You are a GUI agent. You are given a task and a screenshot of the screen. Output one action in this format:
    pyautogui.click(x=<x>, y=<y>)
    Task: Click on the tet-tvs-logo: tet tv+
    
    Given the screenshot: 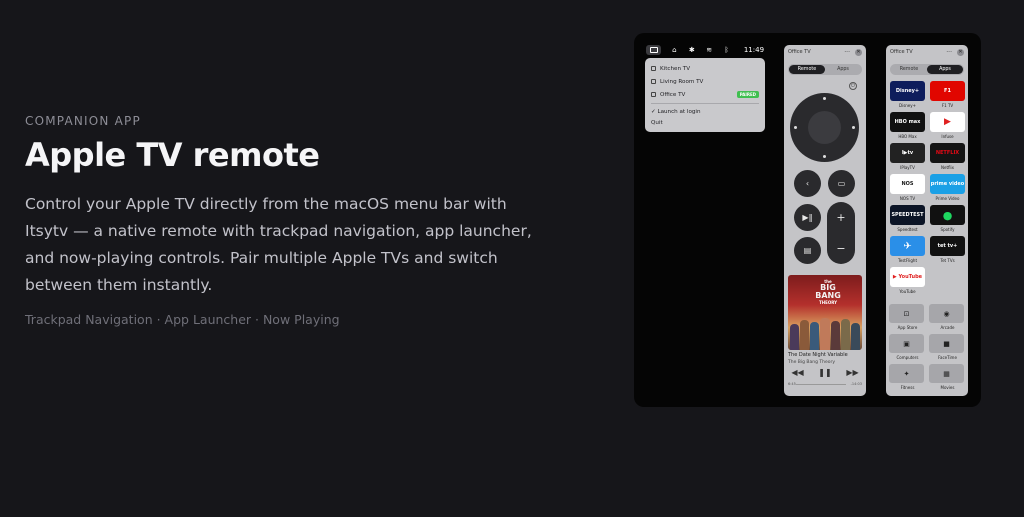 What is the action you would take?
    pyautogui.click(x=947, y=246)
    